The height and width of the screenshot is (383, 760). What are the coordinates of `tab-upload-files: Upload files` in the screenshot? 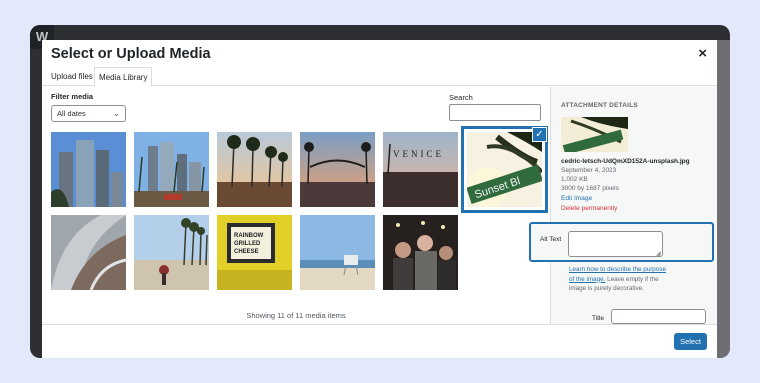 It's located at (72, 76).